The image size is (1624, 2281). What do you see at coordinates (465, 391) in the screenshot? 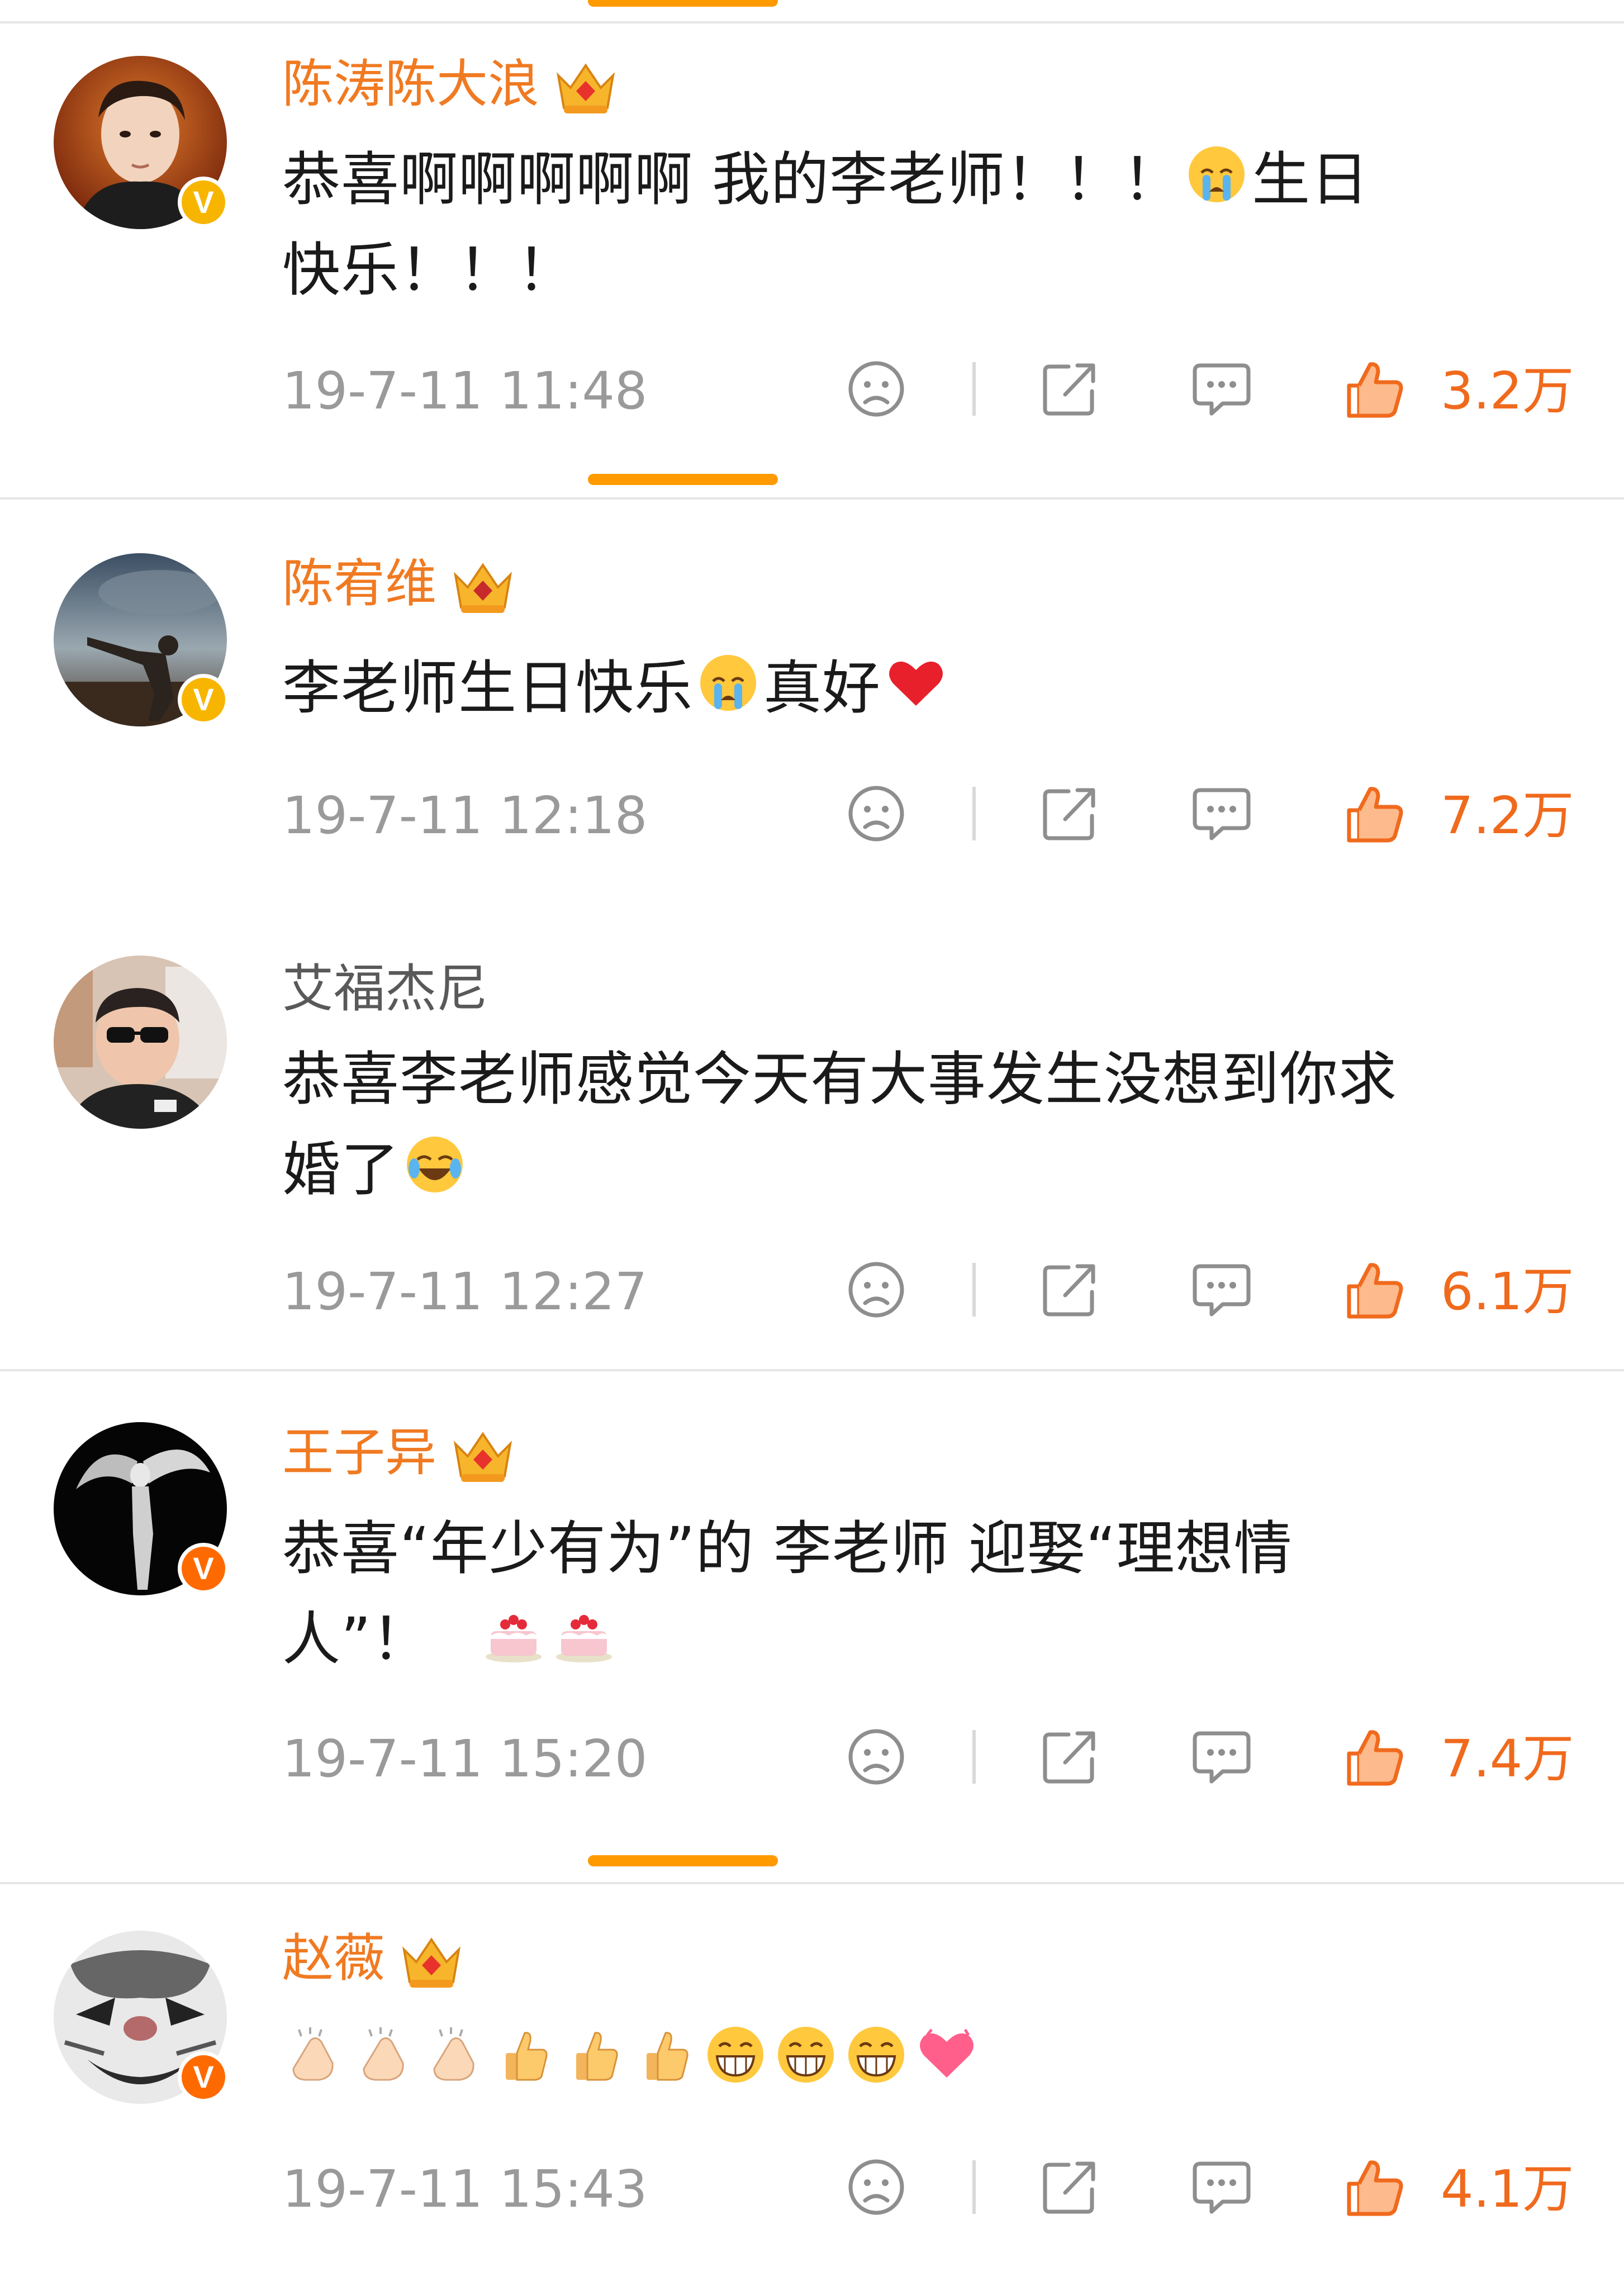
I see `timestamp: 19-7-11 11:48` at bounding box center [465, 391].